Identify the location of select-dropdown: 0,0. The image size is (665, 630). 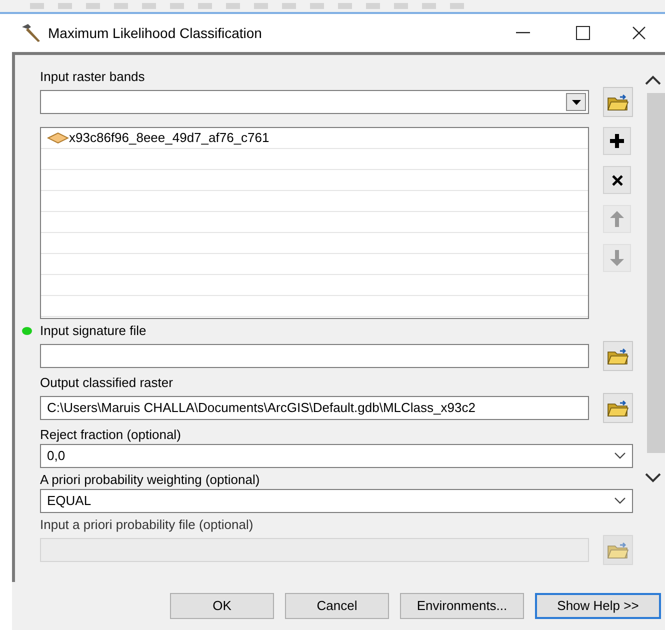
(336, 456).